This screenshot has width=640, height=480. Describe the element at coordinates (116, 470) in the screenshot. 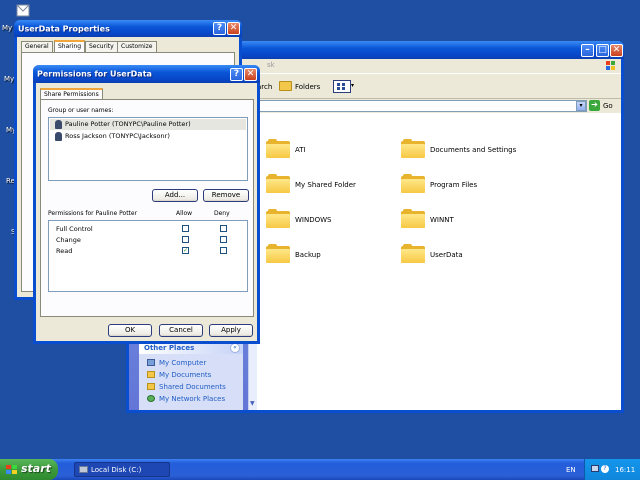

I see `taskbar-item-label: Local Disk (C:)` at that location.